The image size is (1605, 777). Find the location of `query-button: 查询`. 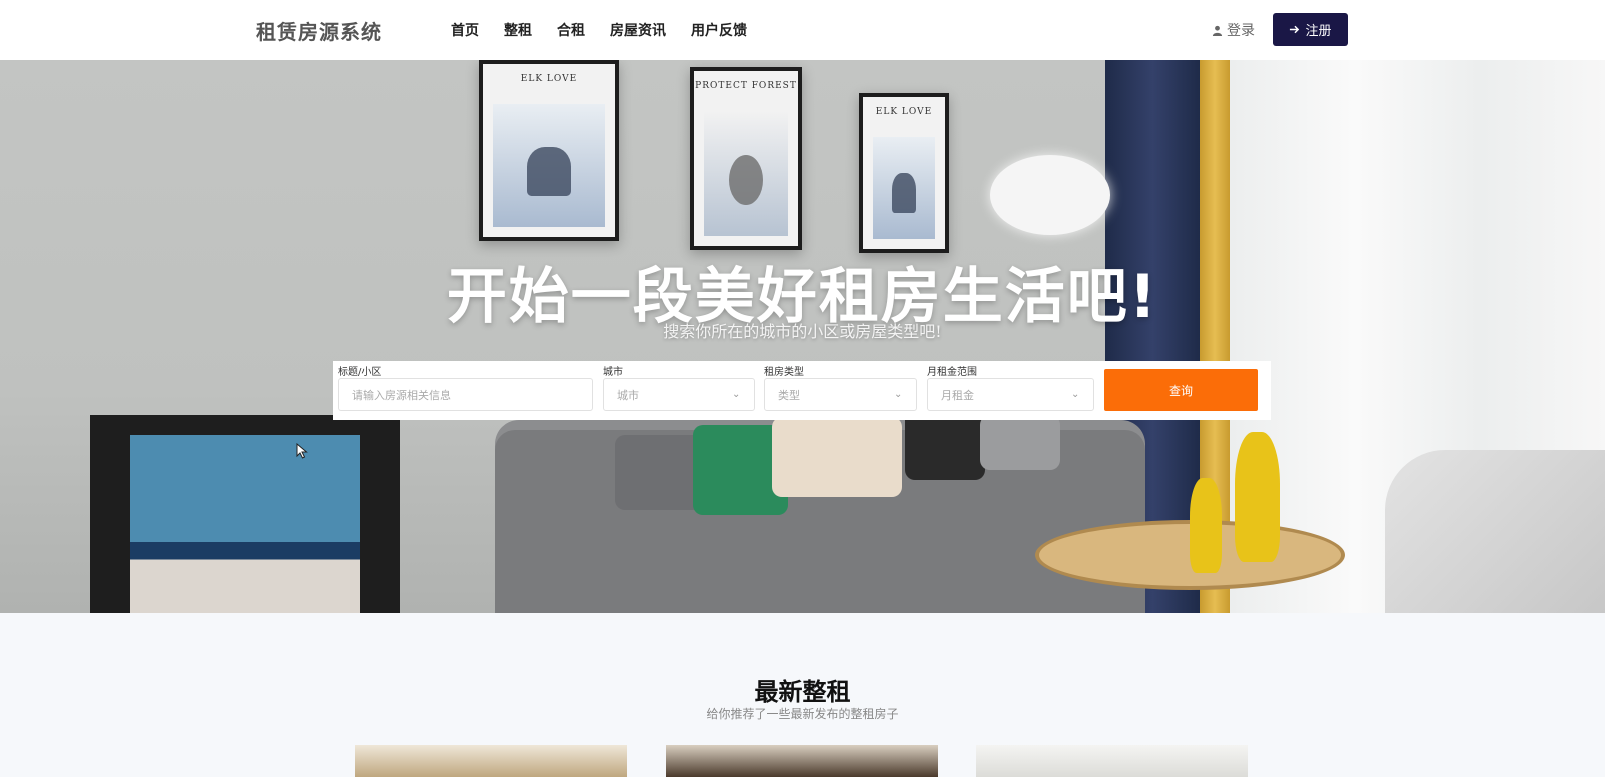

query-button: 查询 is located at coordinates (1181, 390).